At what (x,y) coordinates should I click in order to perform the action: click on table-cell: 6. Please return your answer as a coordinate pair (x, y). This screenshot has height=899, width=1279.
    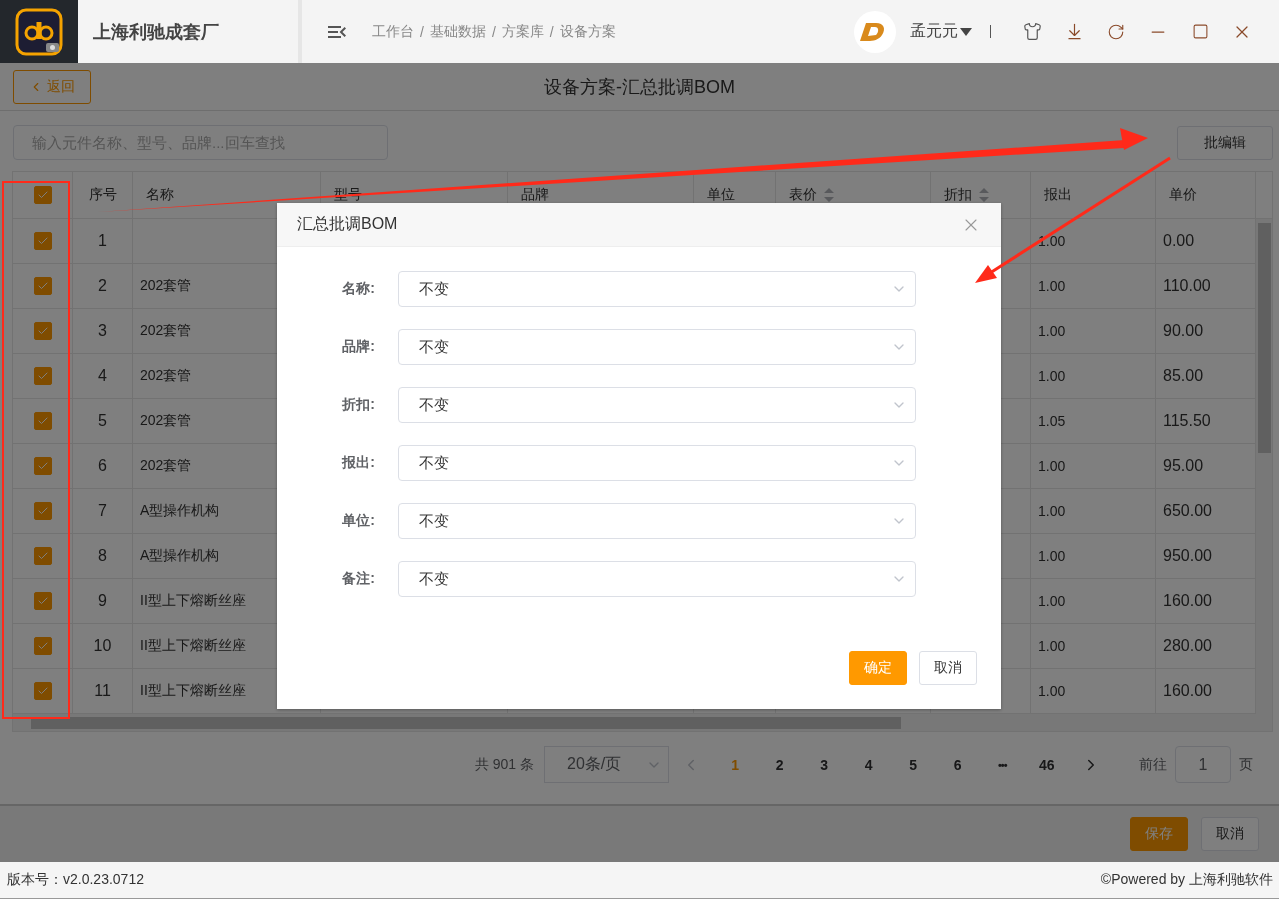
    Looking at the image, I should click on (102, 466).